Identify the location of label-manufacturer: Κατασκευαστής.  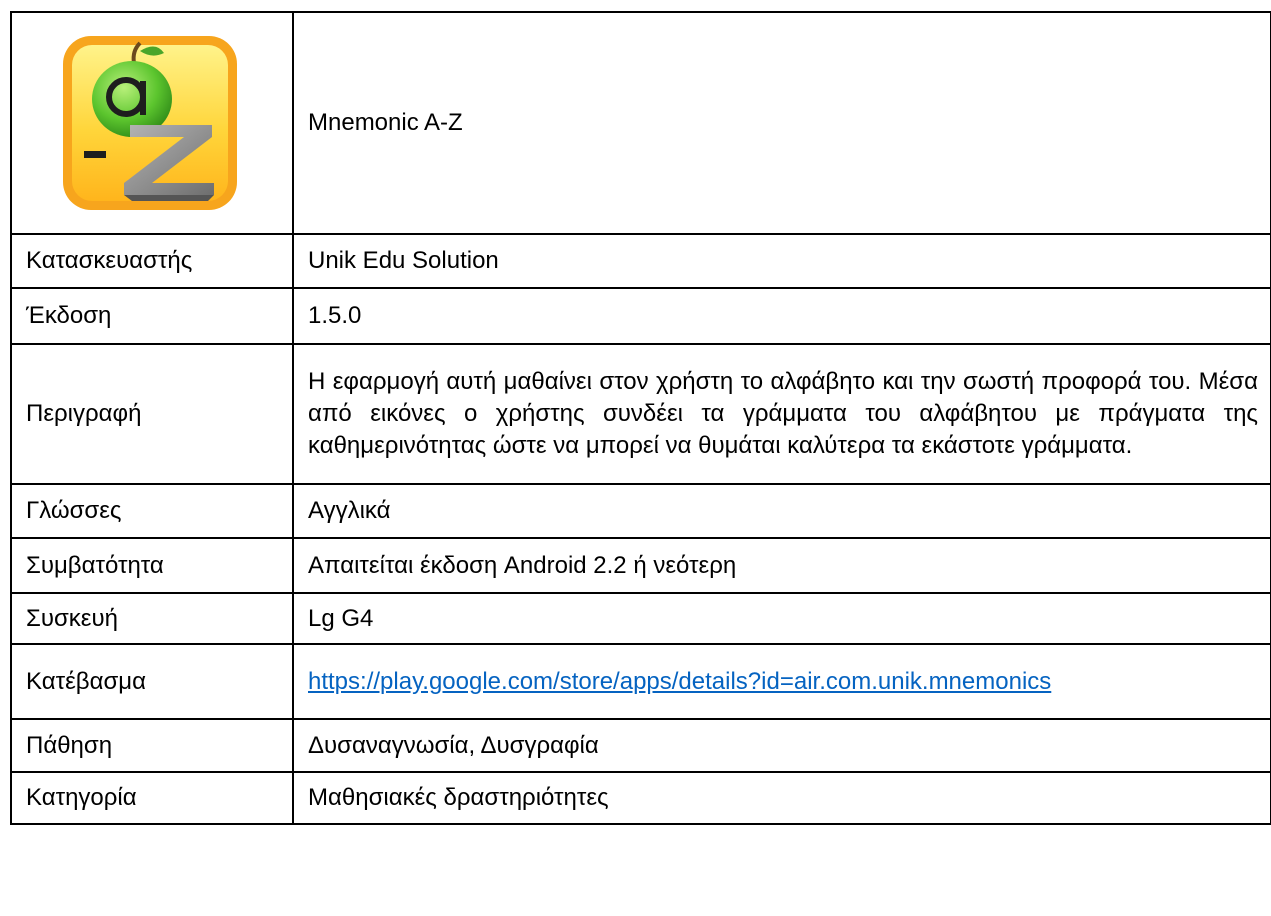
(152, 261).